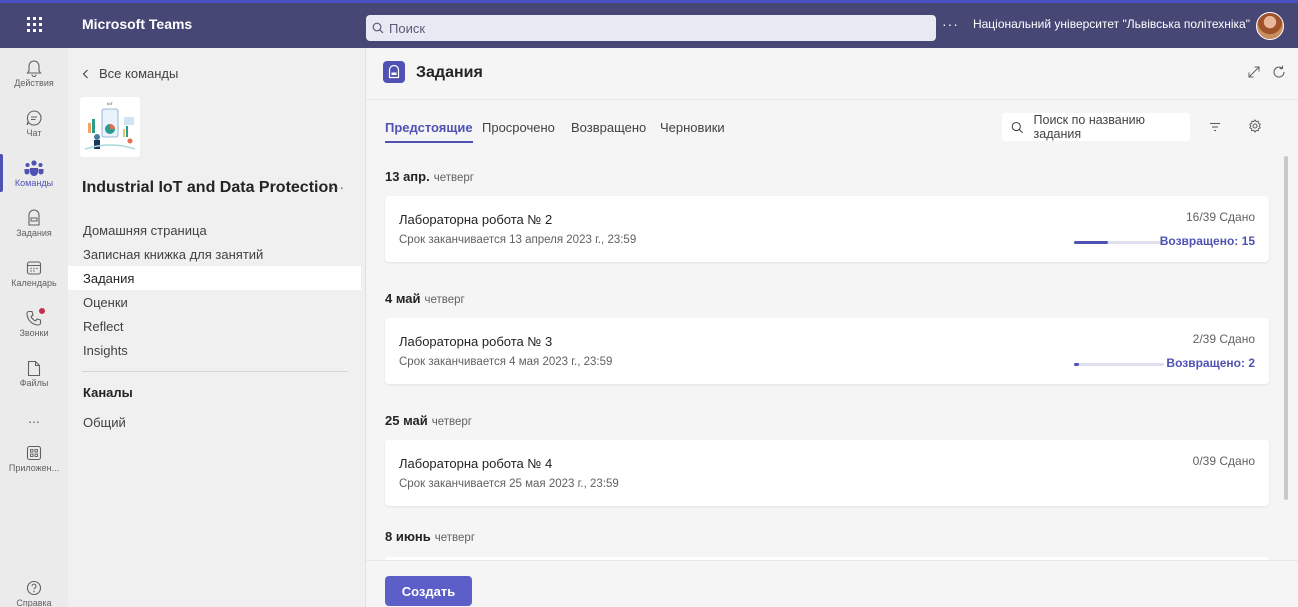  What do you see at coordinates (34, 453) in the screenshot?
I see `apps-icon` at bounding box center [34, 453].